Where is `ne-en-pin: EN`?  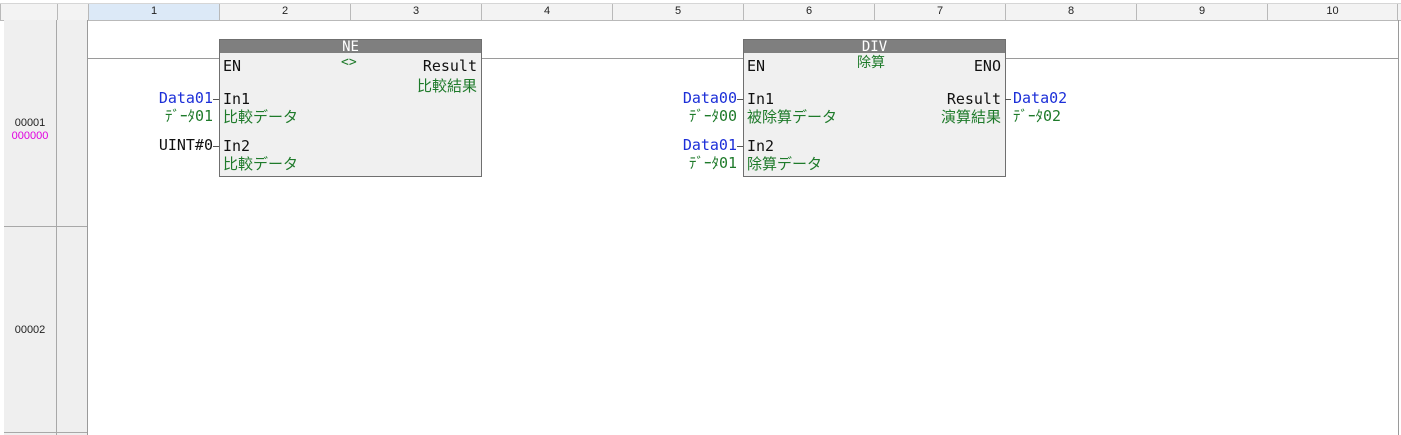 ne-en-pin: EN is located at coordinates (232, 66).